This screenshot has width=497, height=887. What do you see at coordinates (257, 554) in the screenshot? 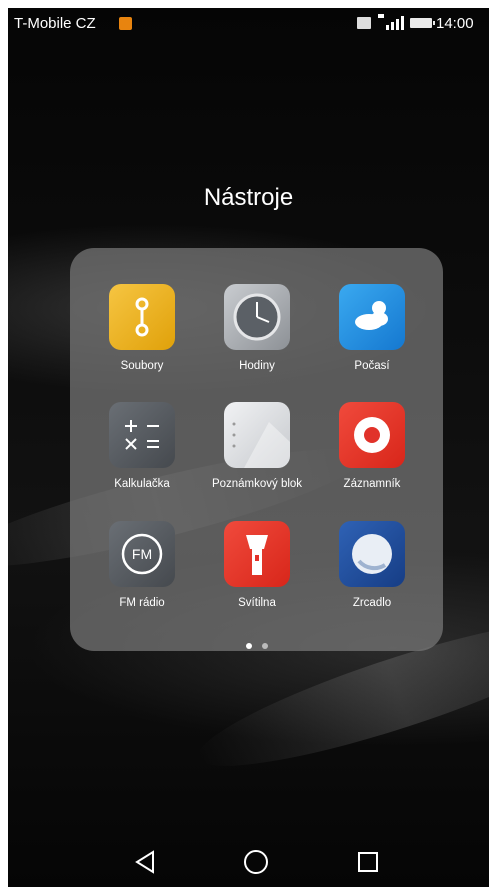
I see `flashlight-icon` at bounding box center [257, 554].